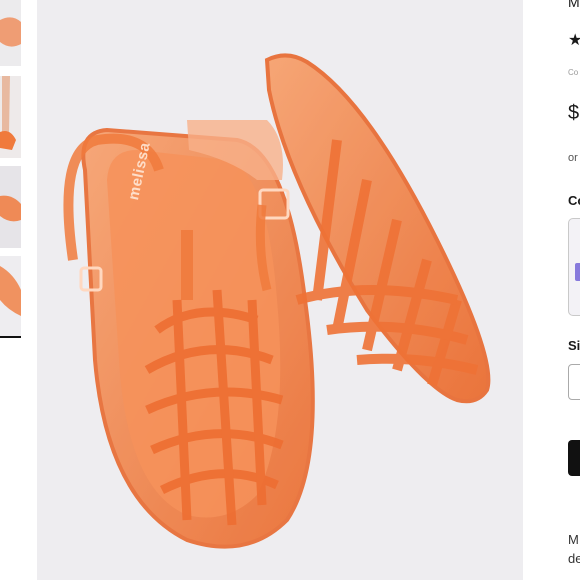 The width and height of the screenshot is (580, 580). Describe the element at coordinates (574, 458) in the screenshot. I see `add-to-bag-button` at that location.